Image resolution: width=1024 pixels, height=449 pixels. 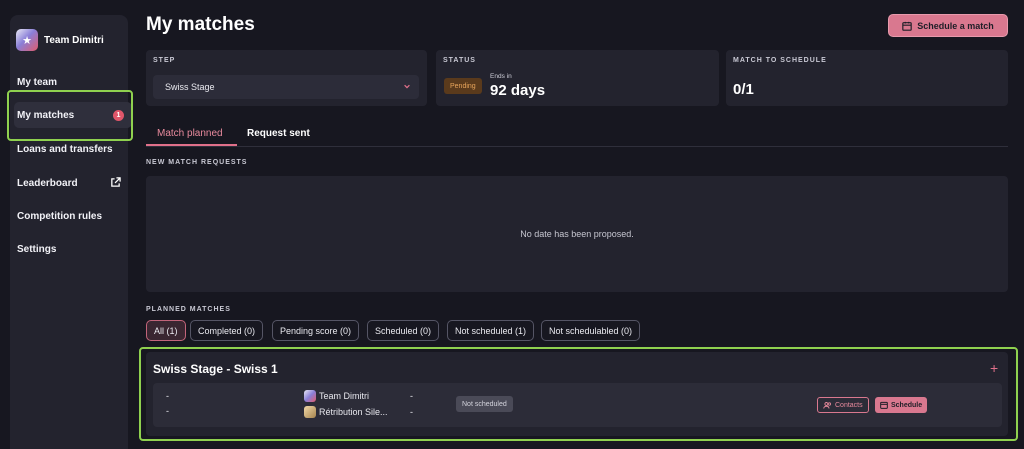 I want to click on page-title: My matches, so click(x=200, y=24).